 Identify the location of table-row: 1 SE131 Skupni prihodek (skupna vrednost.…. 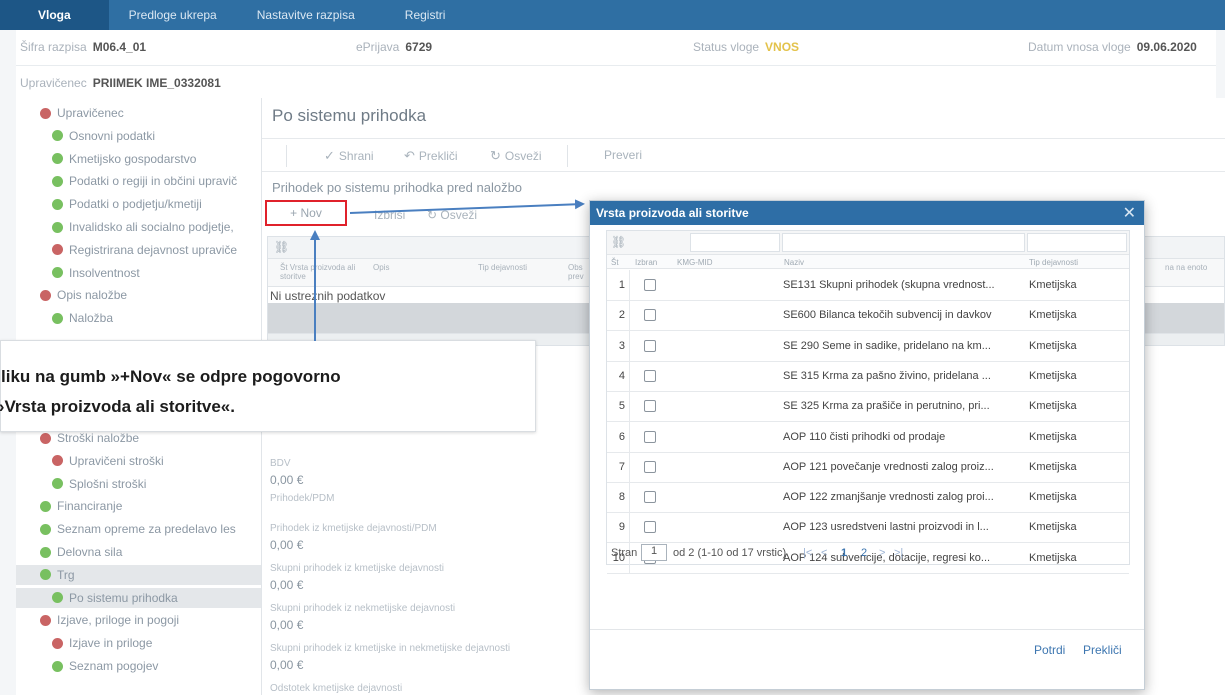
(868, 285).